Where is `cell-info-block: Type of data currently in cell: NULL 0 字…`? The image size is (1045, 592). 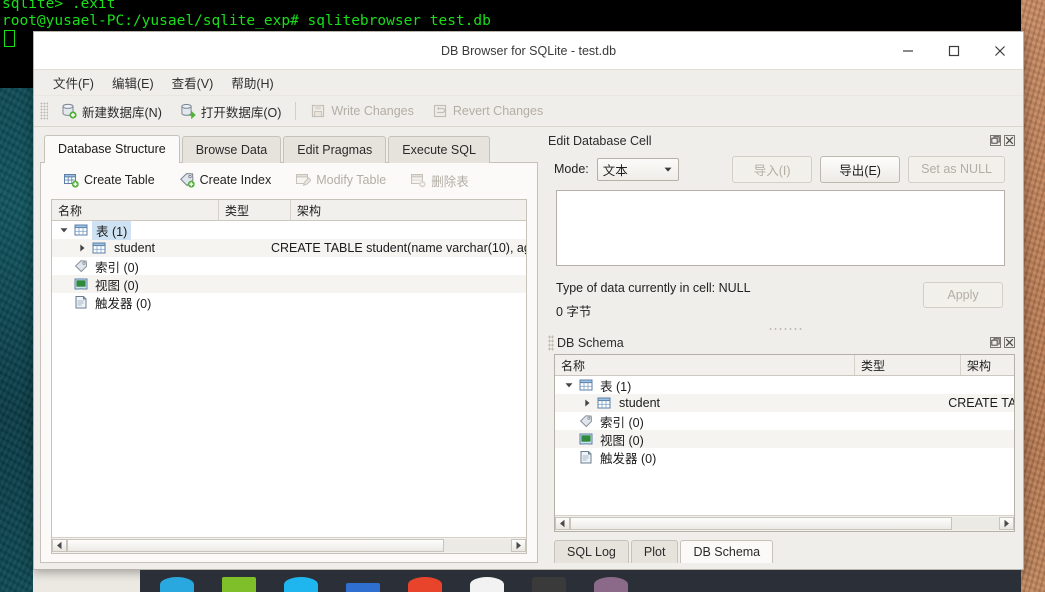 cell-info-block: Type of data currently in cell: NULL 0 字… is located at coordinates (784, 295).